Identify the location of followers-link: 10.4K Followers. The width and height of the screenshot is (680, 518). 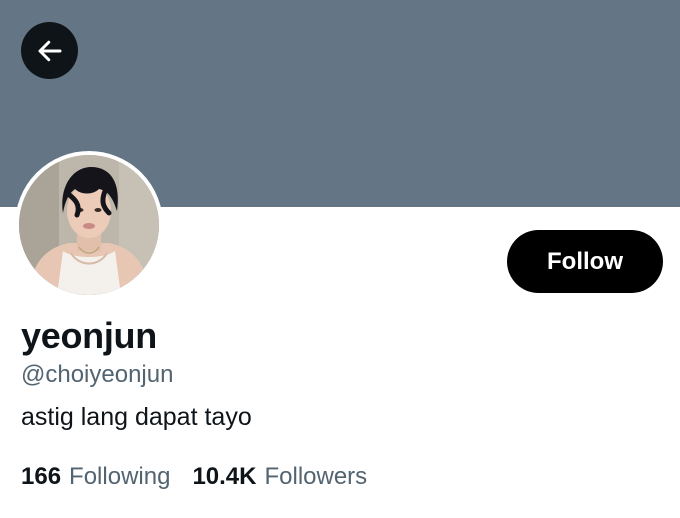
(279, 477).